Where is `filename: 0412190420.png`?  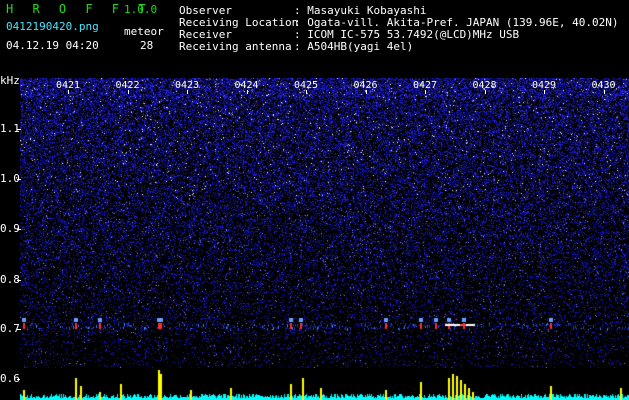 filename: 0412190420.png is located at coordinates (52, 26).